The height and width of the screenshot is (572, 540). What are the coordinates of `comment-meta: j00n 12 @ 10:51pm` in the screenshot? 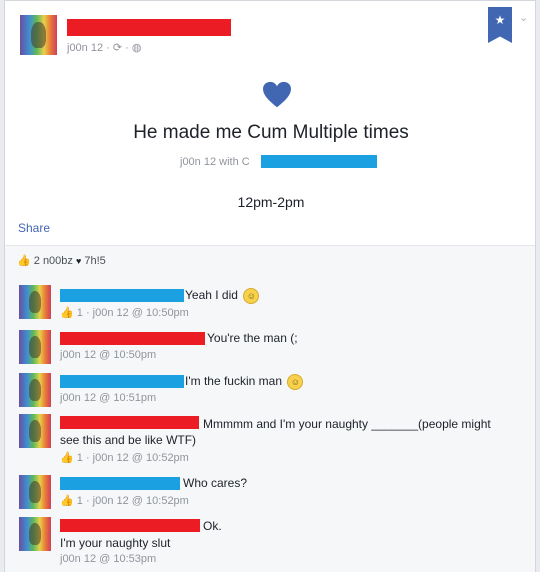 It's located at (108, 398).